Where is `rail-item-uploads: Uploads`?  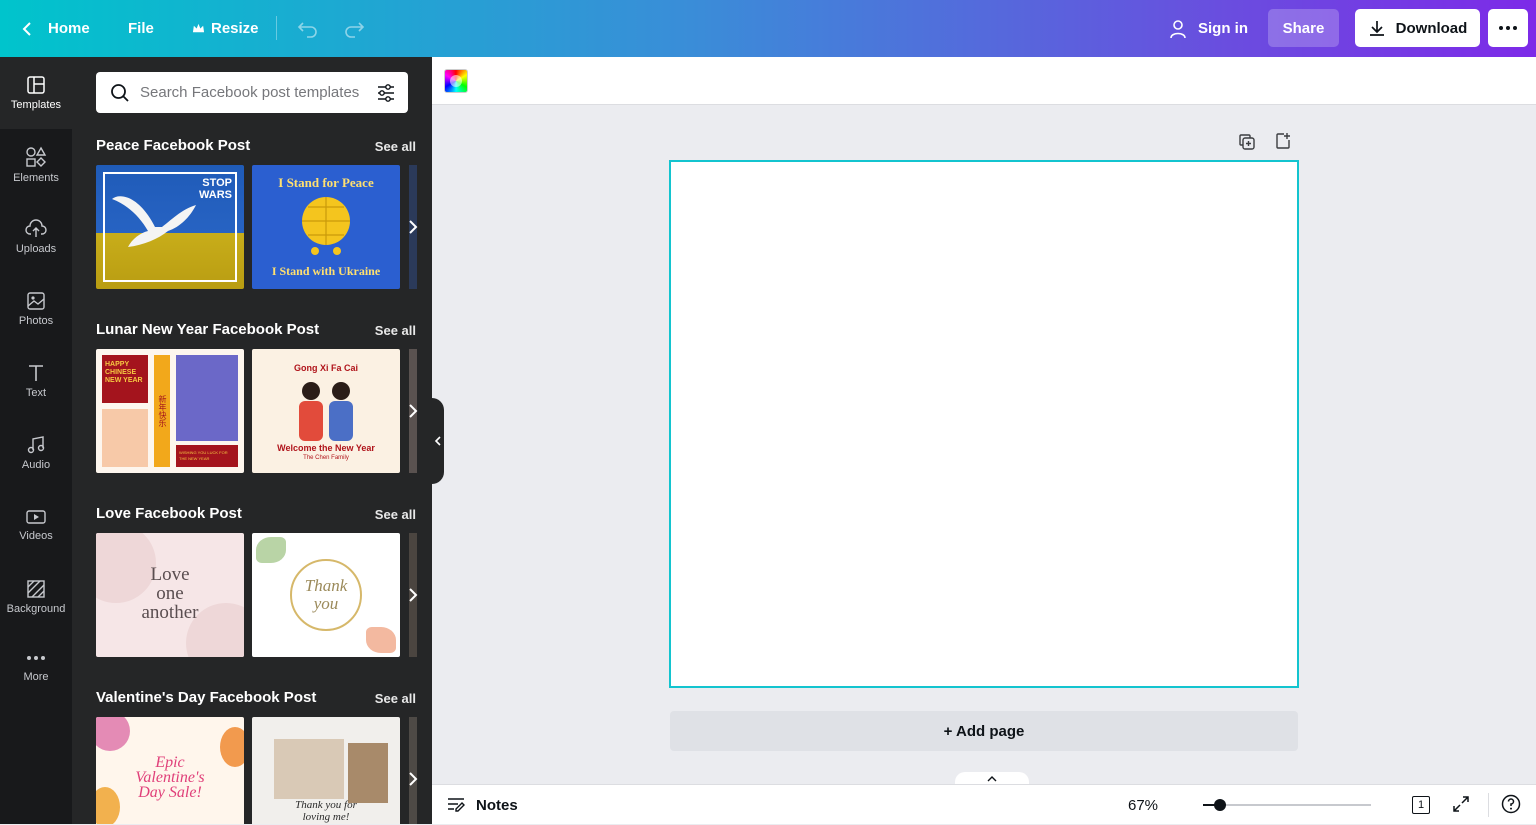
rail-item-uploads: Uploads is located at coordinates (36, 237).